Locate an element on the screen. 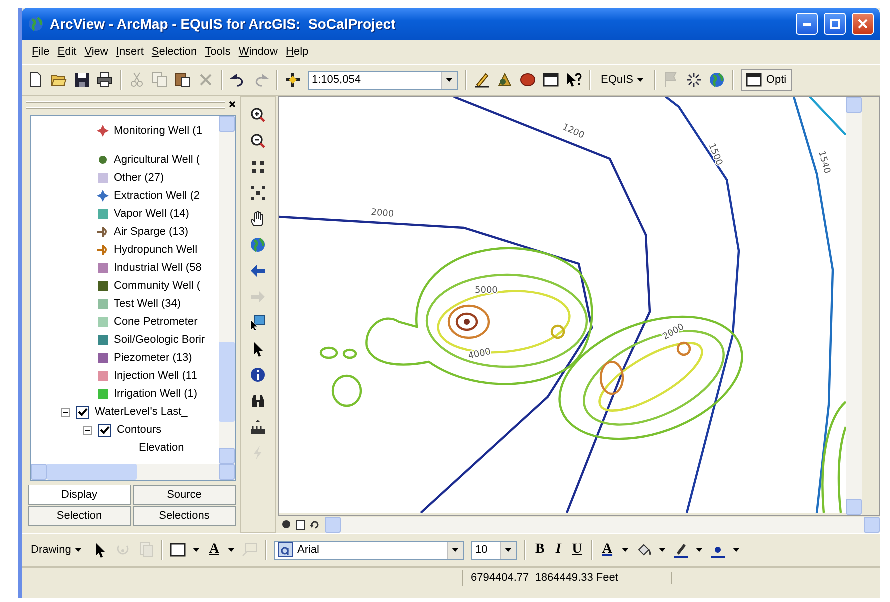 This screenshot has height=602, width=890. ball-icon is located at coordinates (528, 80).